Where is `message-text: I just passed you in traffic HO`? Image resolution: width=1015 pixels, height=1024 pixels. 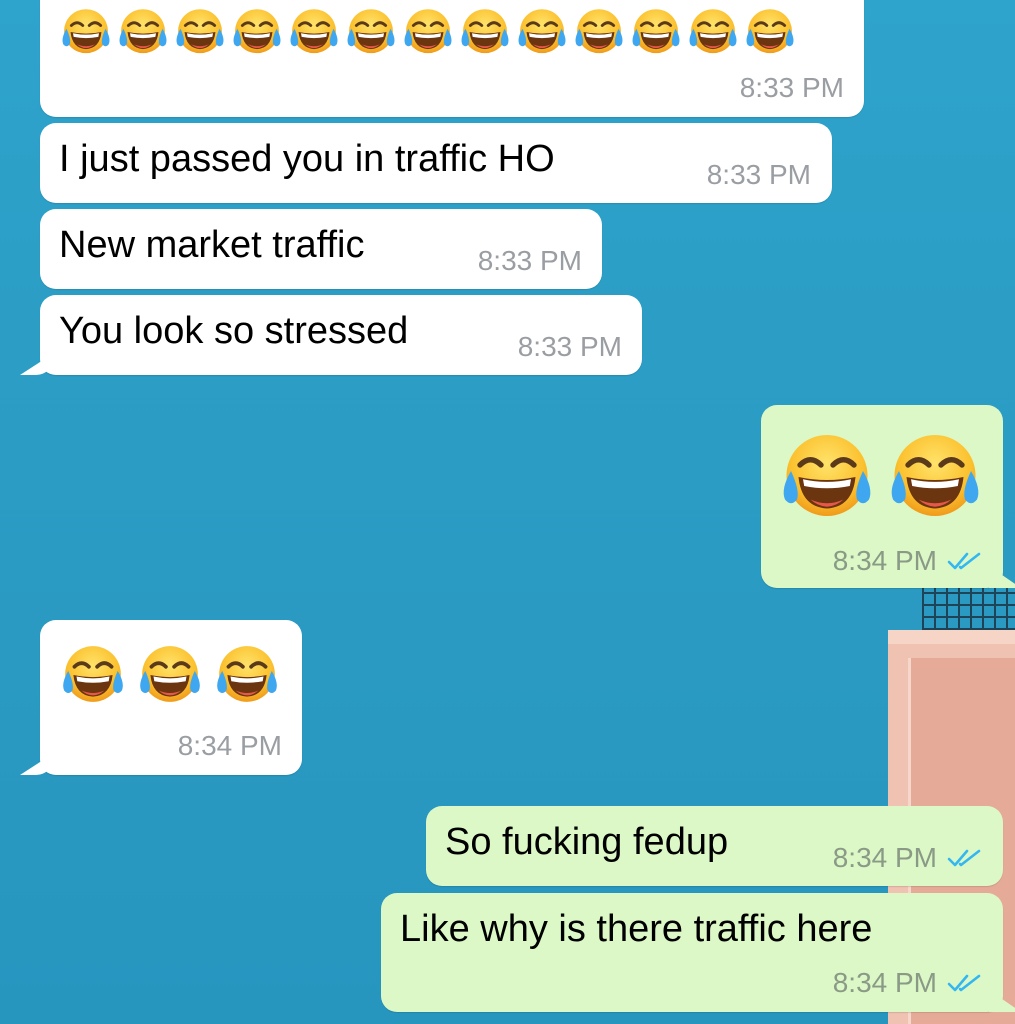 message-text: I just passed you in traffic HO is located at coordinates (307, 159).